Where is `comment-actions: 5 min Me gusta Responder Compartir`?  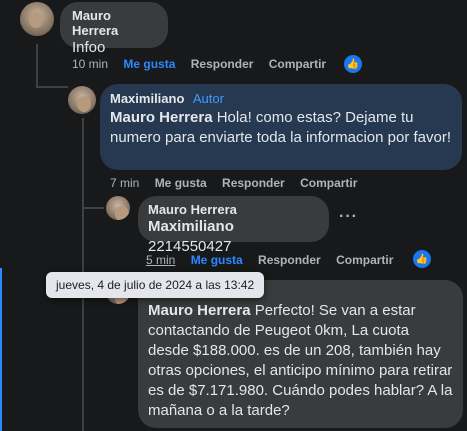 comment-actions: 5 min Me gusta Responder Compartir is located at coordinates (275, 260).